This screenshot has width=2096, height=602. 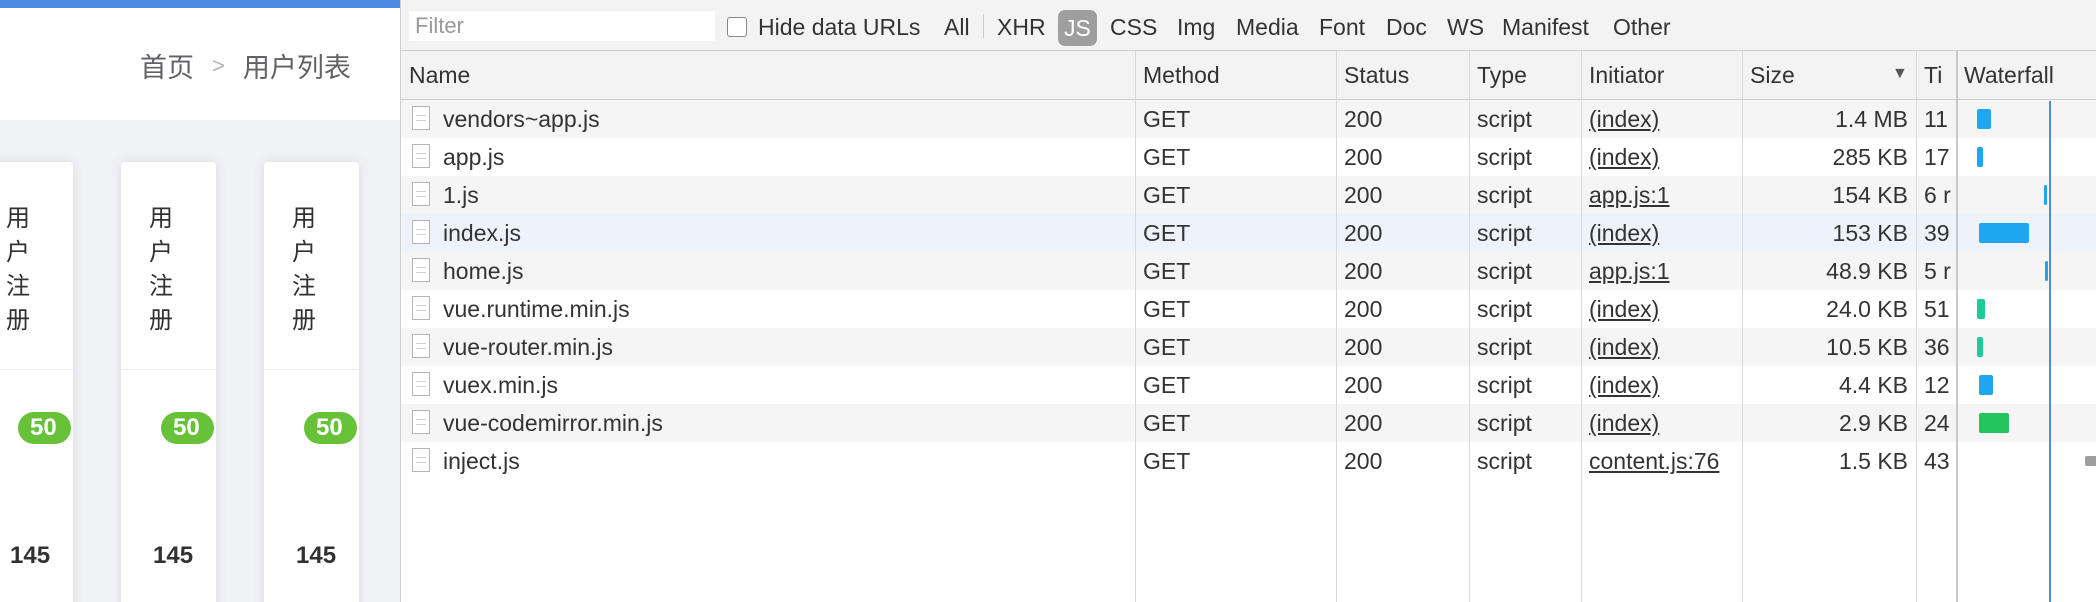 What do you see at coordinates (1406, 27) in the screenshot?
I see `filter-doc: Doc` at bounding box center [1406, 27].